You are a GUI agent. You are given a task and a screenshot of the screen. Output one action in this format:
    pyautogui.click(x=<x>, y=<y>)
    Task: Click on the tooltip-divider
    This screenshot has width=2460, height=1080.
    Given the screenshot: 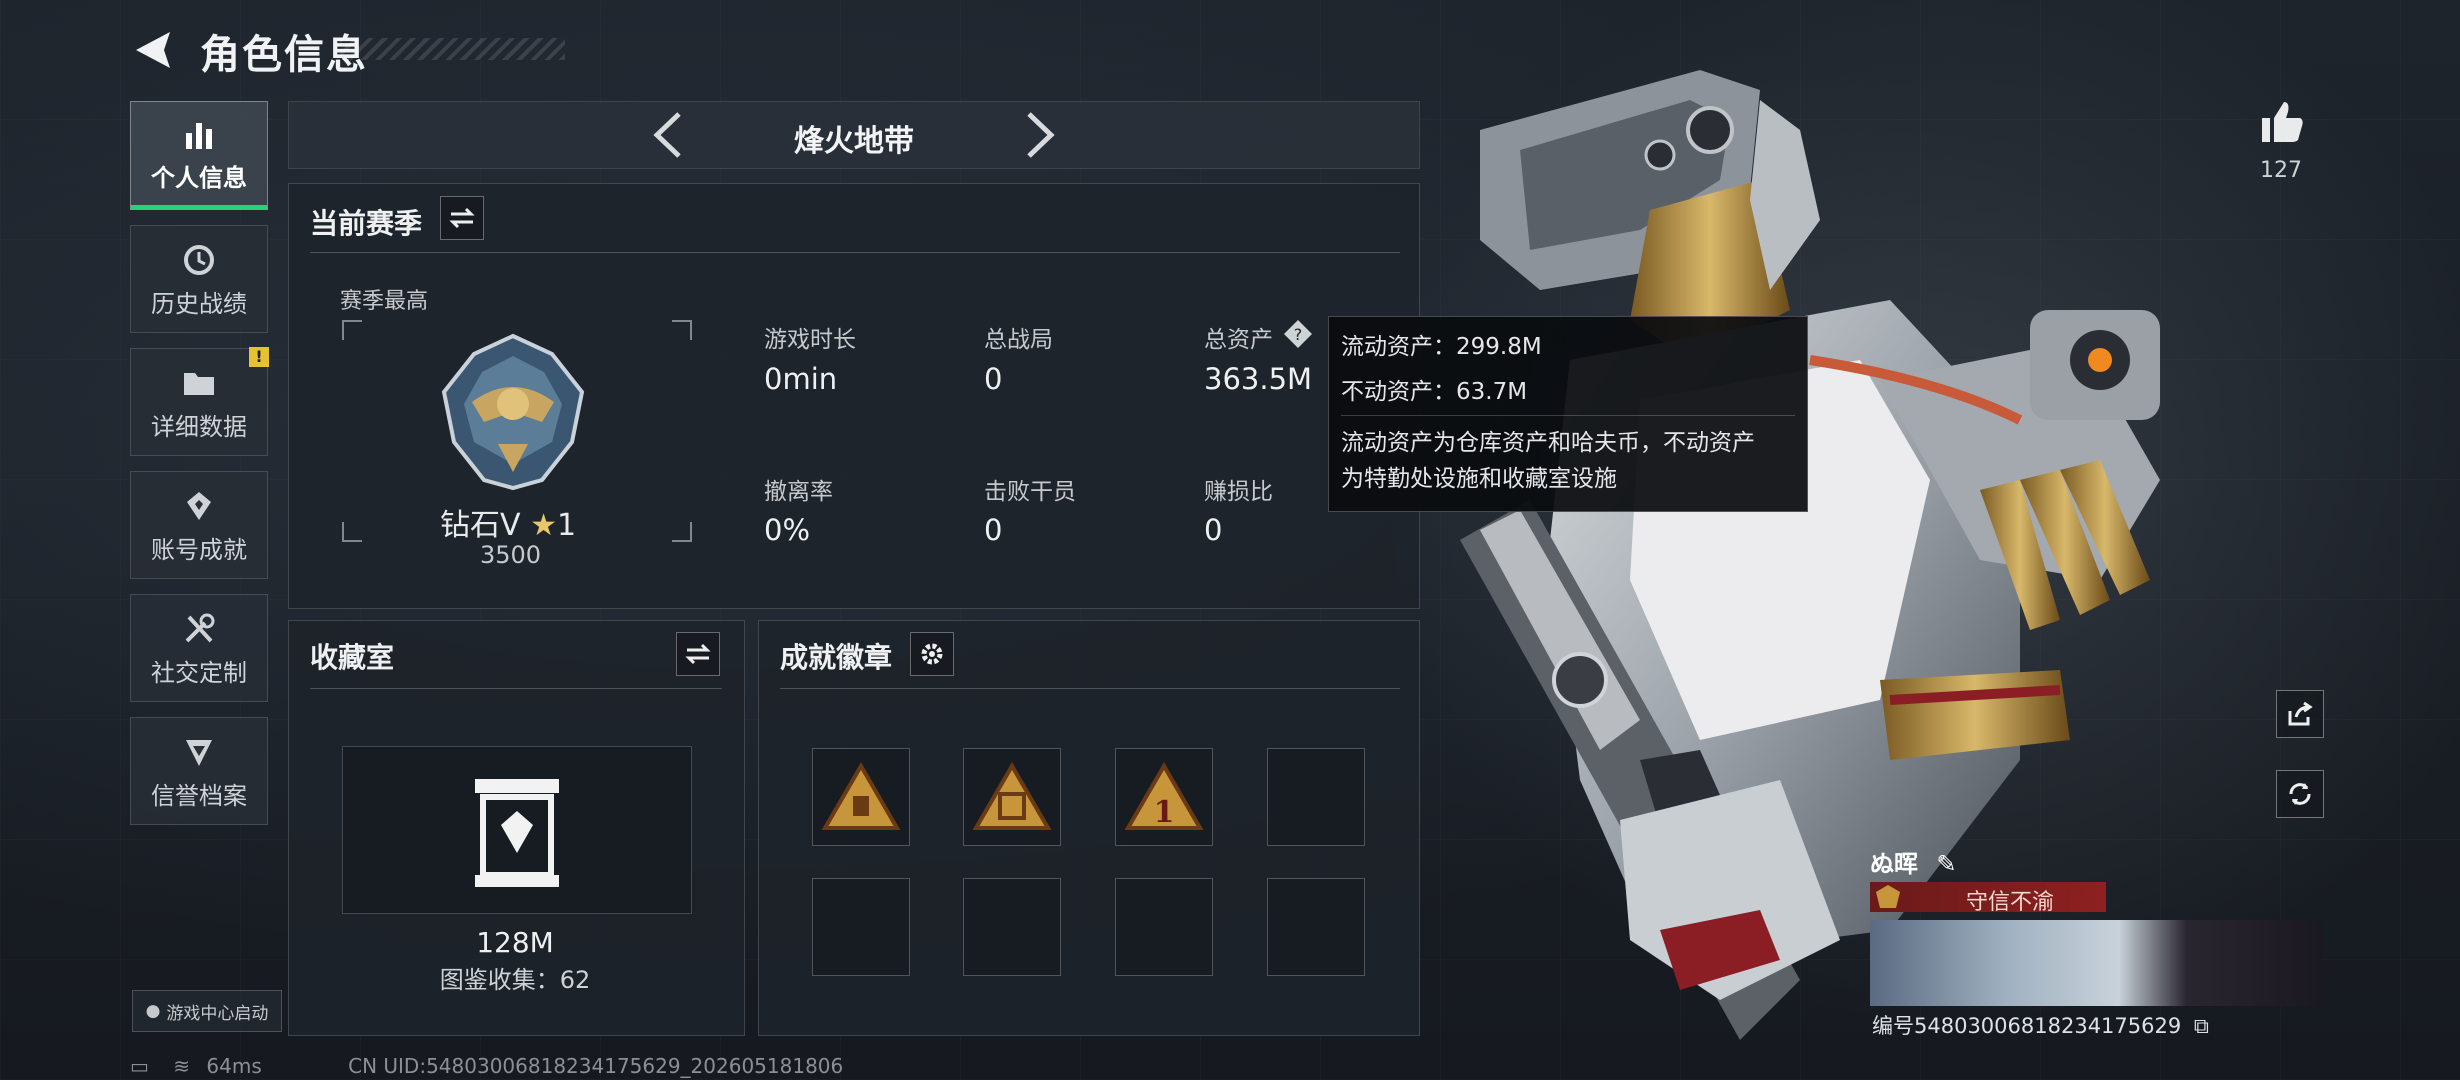 What is the action you would take?
    pyautogui.click(x=1568, y=415)
    